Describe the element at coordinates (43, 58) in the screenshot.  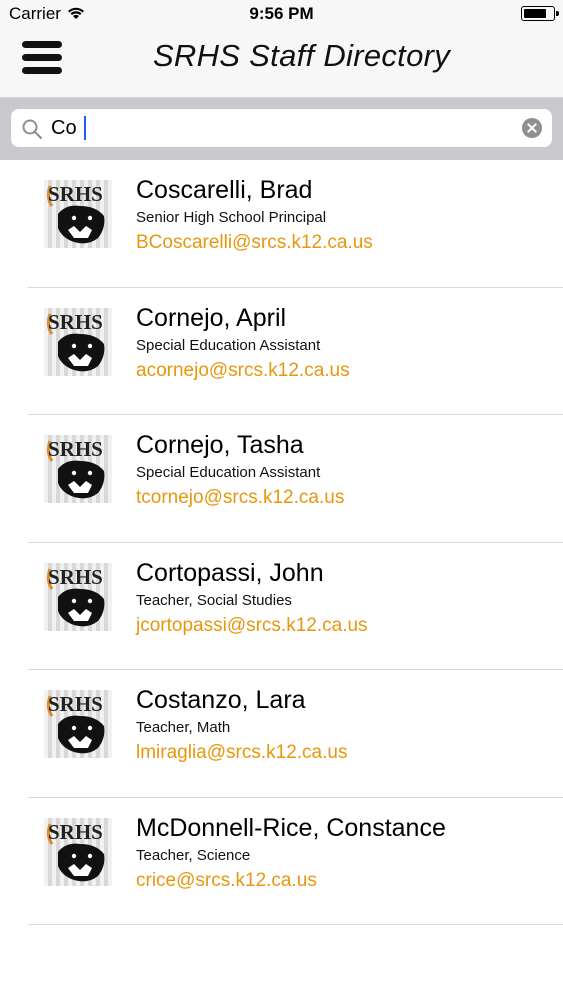
I see `menu-icon` at that location.